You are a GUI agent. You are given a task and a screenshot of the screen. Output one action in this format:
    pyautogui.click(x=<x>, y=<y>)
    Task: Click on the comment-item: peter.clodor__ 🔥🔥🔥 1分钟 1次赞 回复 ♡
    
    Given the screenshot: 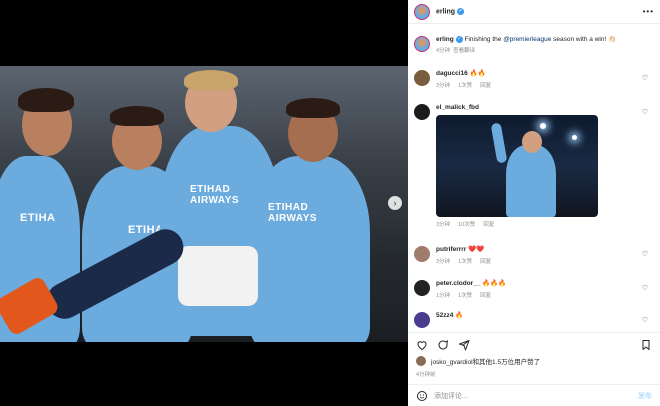 What is the action you would take?
    pyautogui.click(x=534, y=290)
    